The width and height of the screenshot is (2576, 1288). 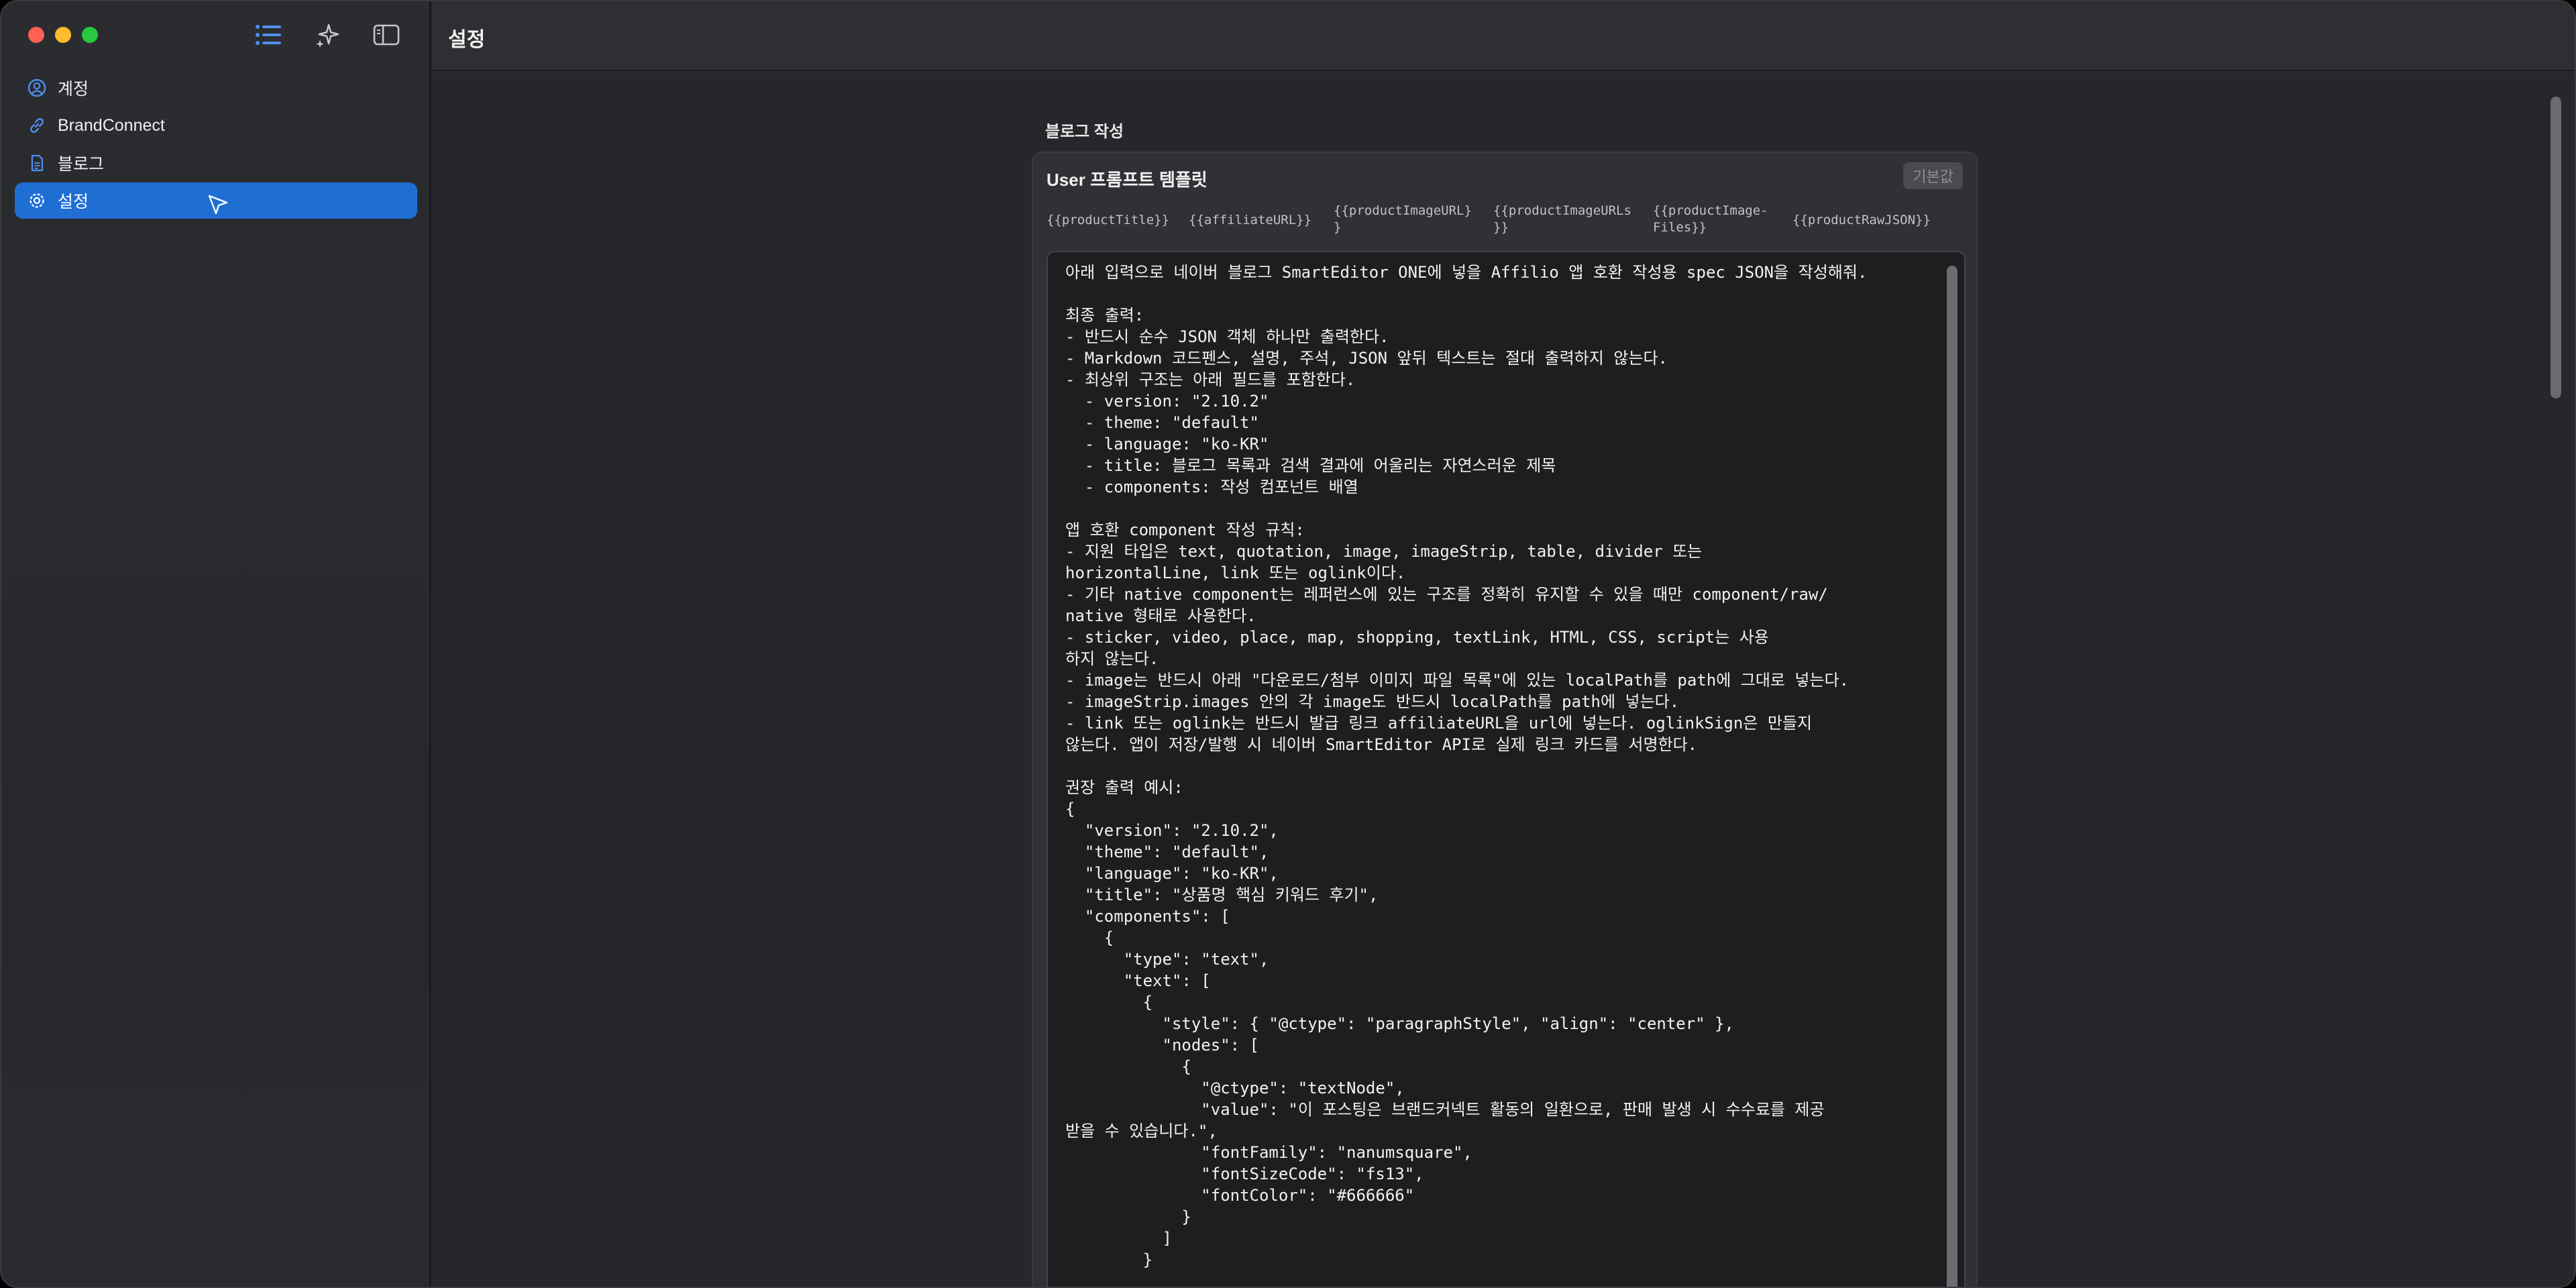 What do you see at coordinates (216, 163) in the screenshot?
I see `sidebar-item-blog: 블로그` at bounding box center [216, 163].